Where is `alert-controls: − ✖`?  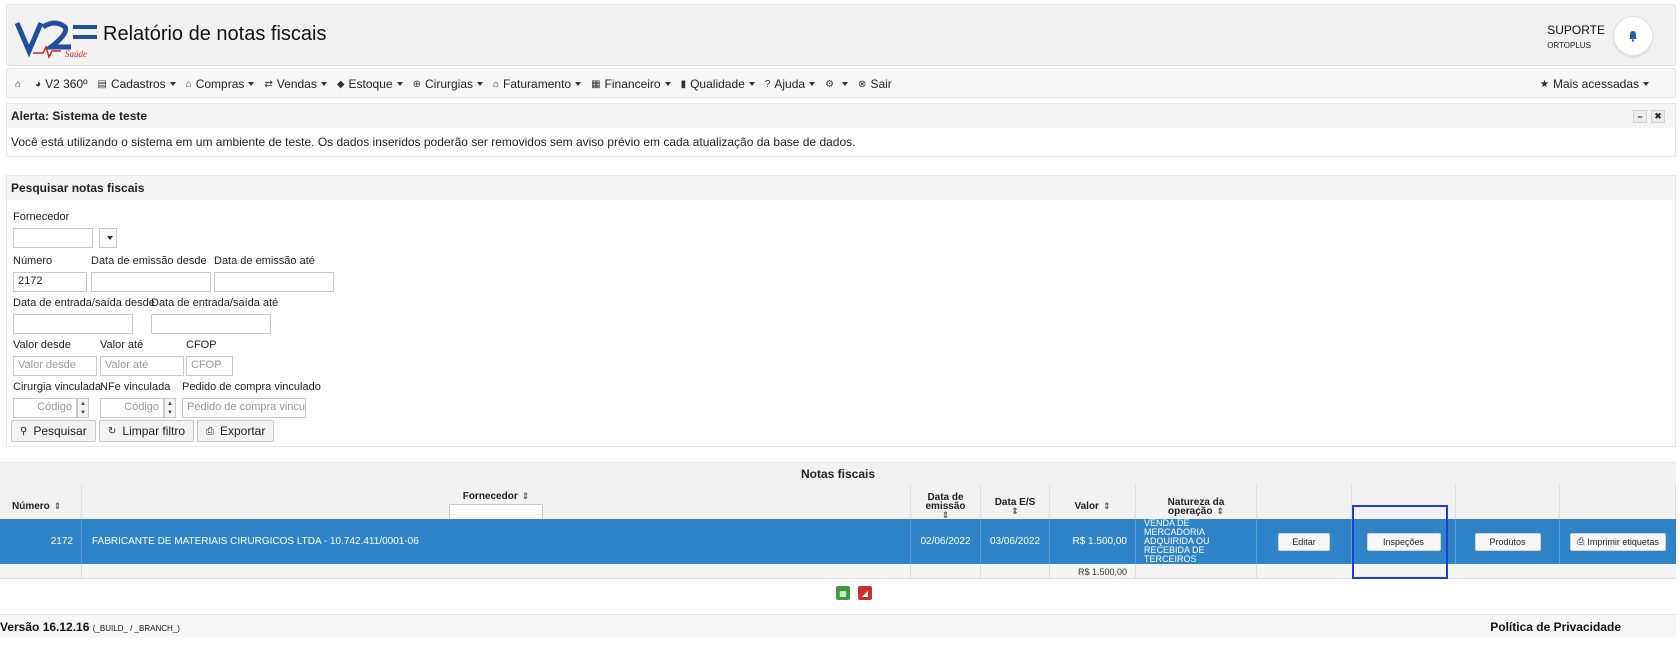
alert-controls: − ✖ is located at coordinates (1649, 116).